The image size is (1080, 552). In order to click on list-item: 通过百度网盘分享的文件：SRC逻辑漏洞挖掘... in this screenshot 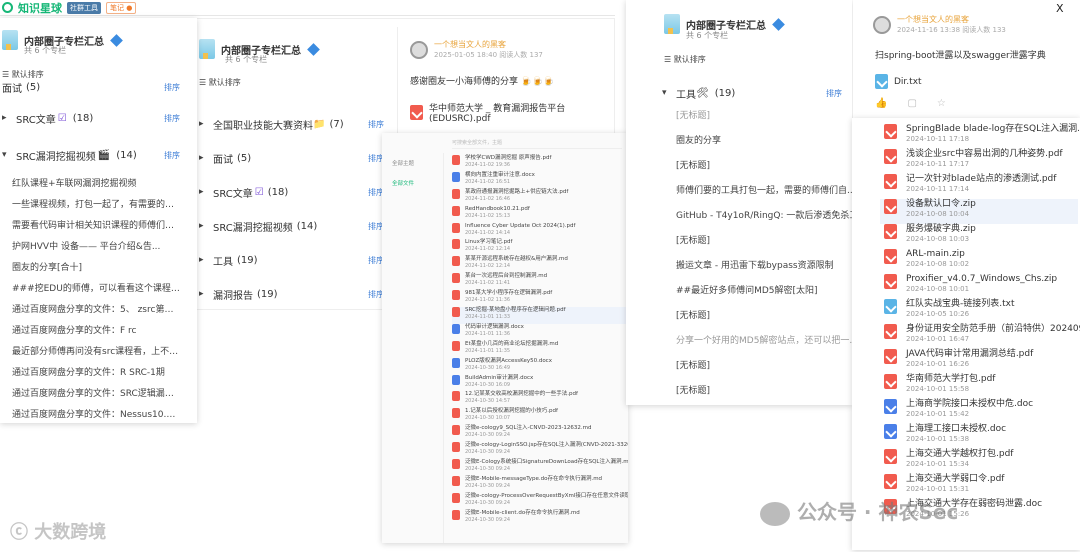, I will do `click(96, 394)`.